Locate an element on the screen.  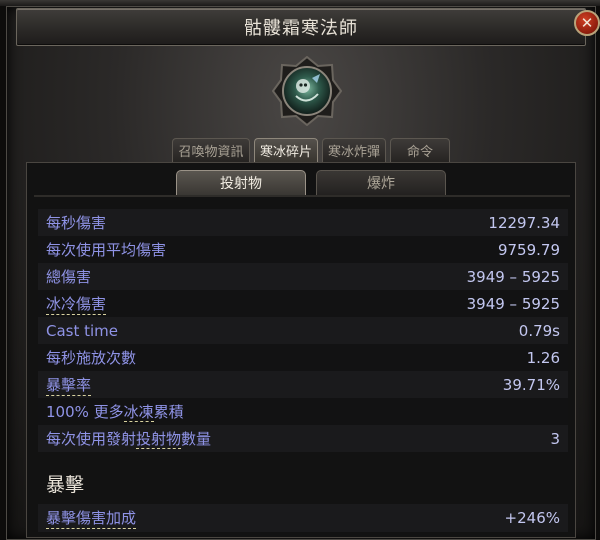
stat-value: 39.71% is located at coordinates (531, 384).